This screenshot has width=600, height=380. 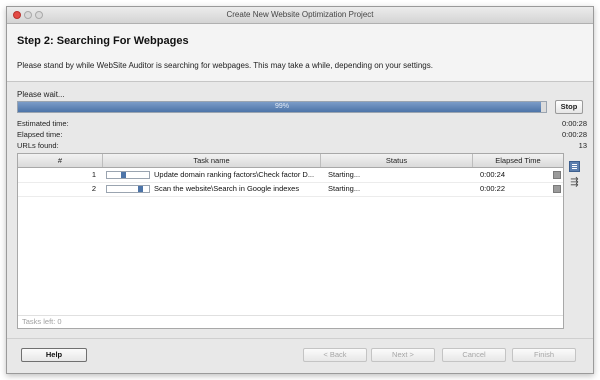 What do you see at coordinates (54, 355) in the screenshot?
I see `help-button: Help` at bounding box center [54, 355].